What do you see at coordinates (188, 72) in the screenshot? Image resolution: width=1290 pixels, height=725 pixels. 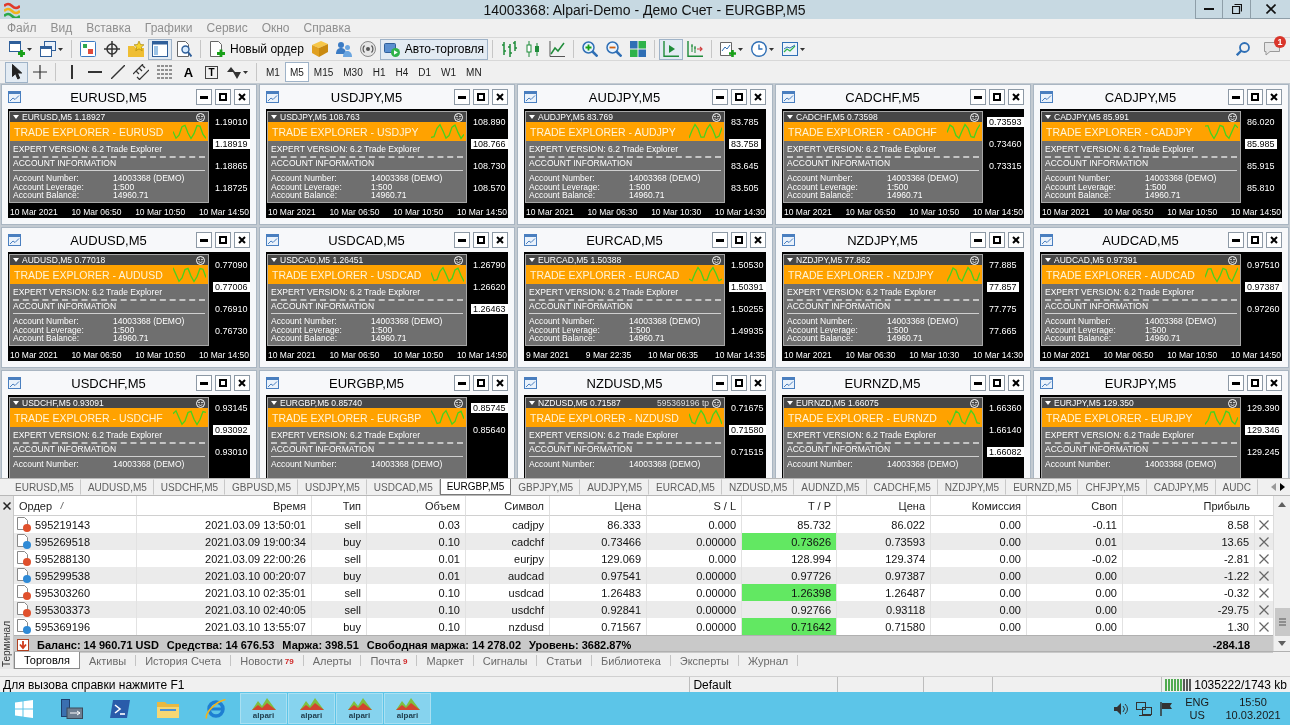 I see `tool-button: A` at bounding box center [188, 72].